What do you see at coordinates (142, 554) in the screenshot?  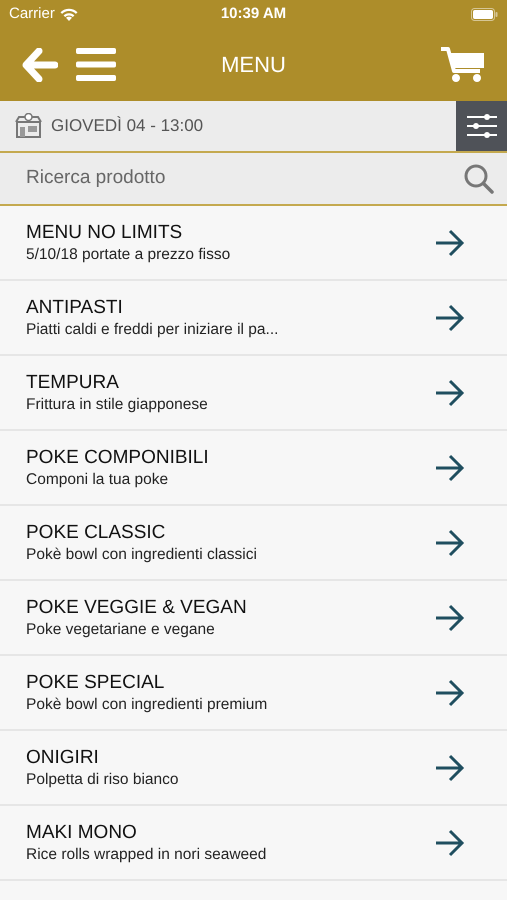 I see `category-description: Pokè bowl con ingredienti classici` at bounding box center [142, 554].